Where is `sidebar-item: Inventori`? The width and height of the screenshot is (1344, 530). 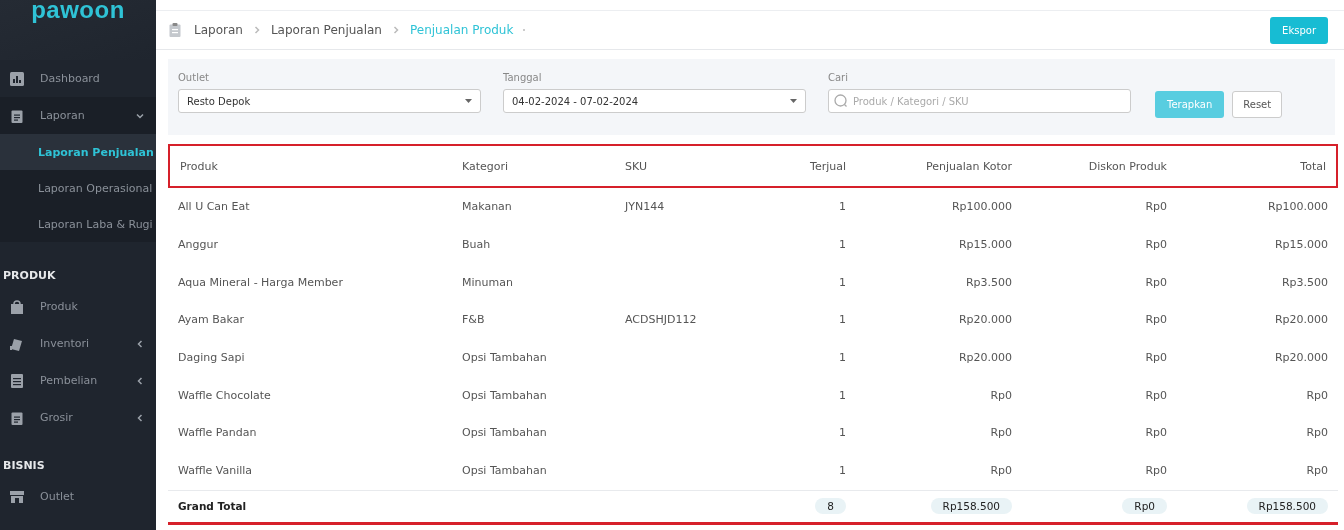 sidebar-item: Inventori is located at coordinates (78, 343).